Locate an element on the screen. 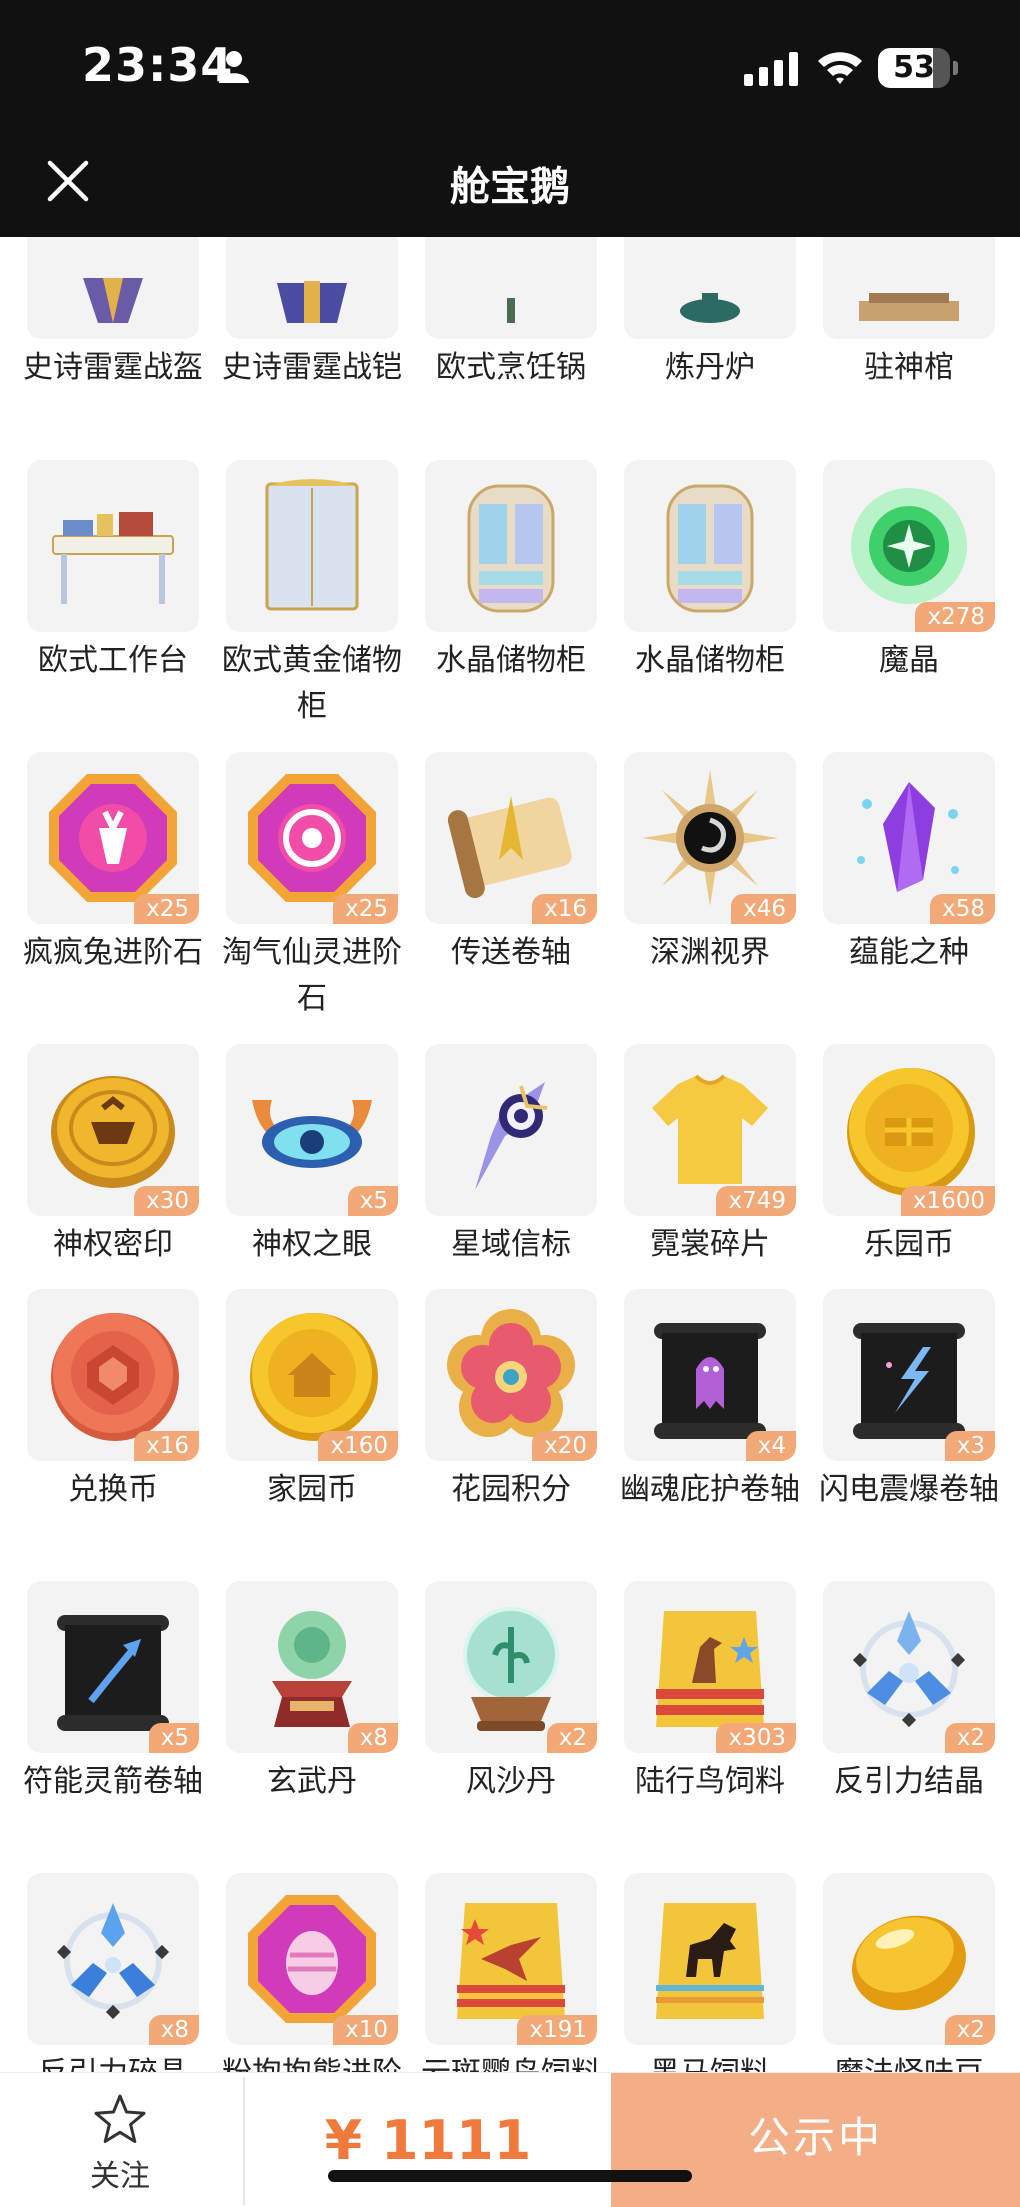 This screenshot has width=1020, height=2207. item-thumbnail: x303 is located at coordinates (710, 1667).